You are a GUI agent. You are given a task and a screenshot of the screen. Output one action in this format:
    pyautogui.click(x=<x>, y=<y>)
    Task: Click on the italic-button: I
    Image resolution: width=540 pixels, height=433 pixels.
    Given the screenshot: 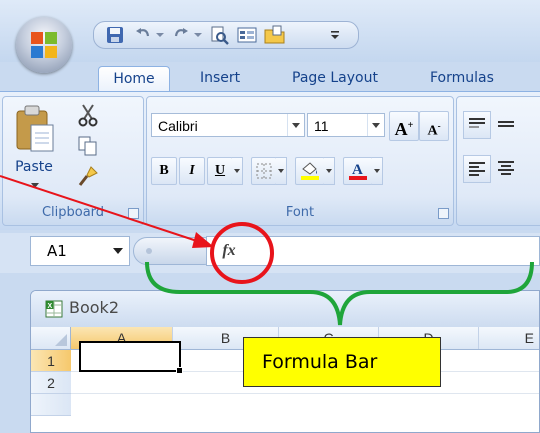 What is the action you would take?
    pyautogui.click(x=192, y=171)
    